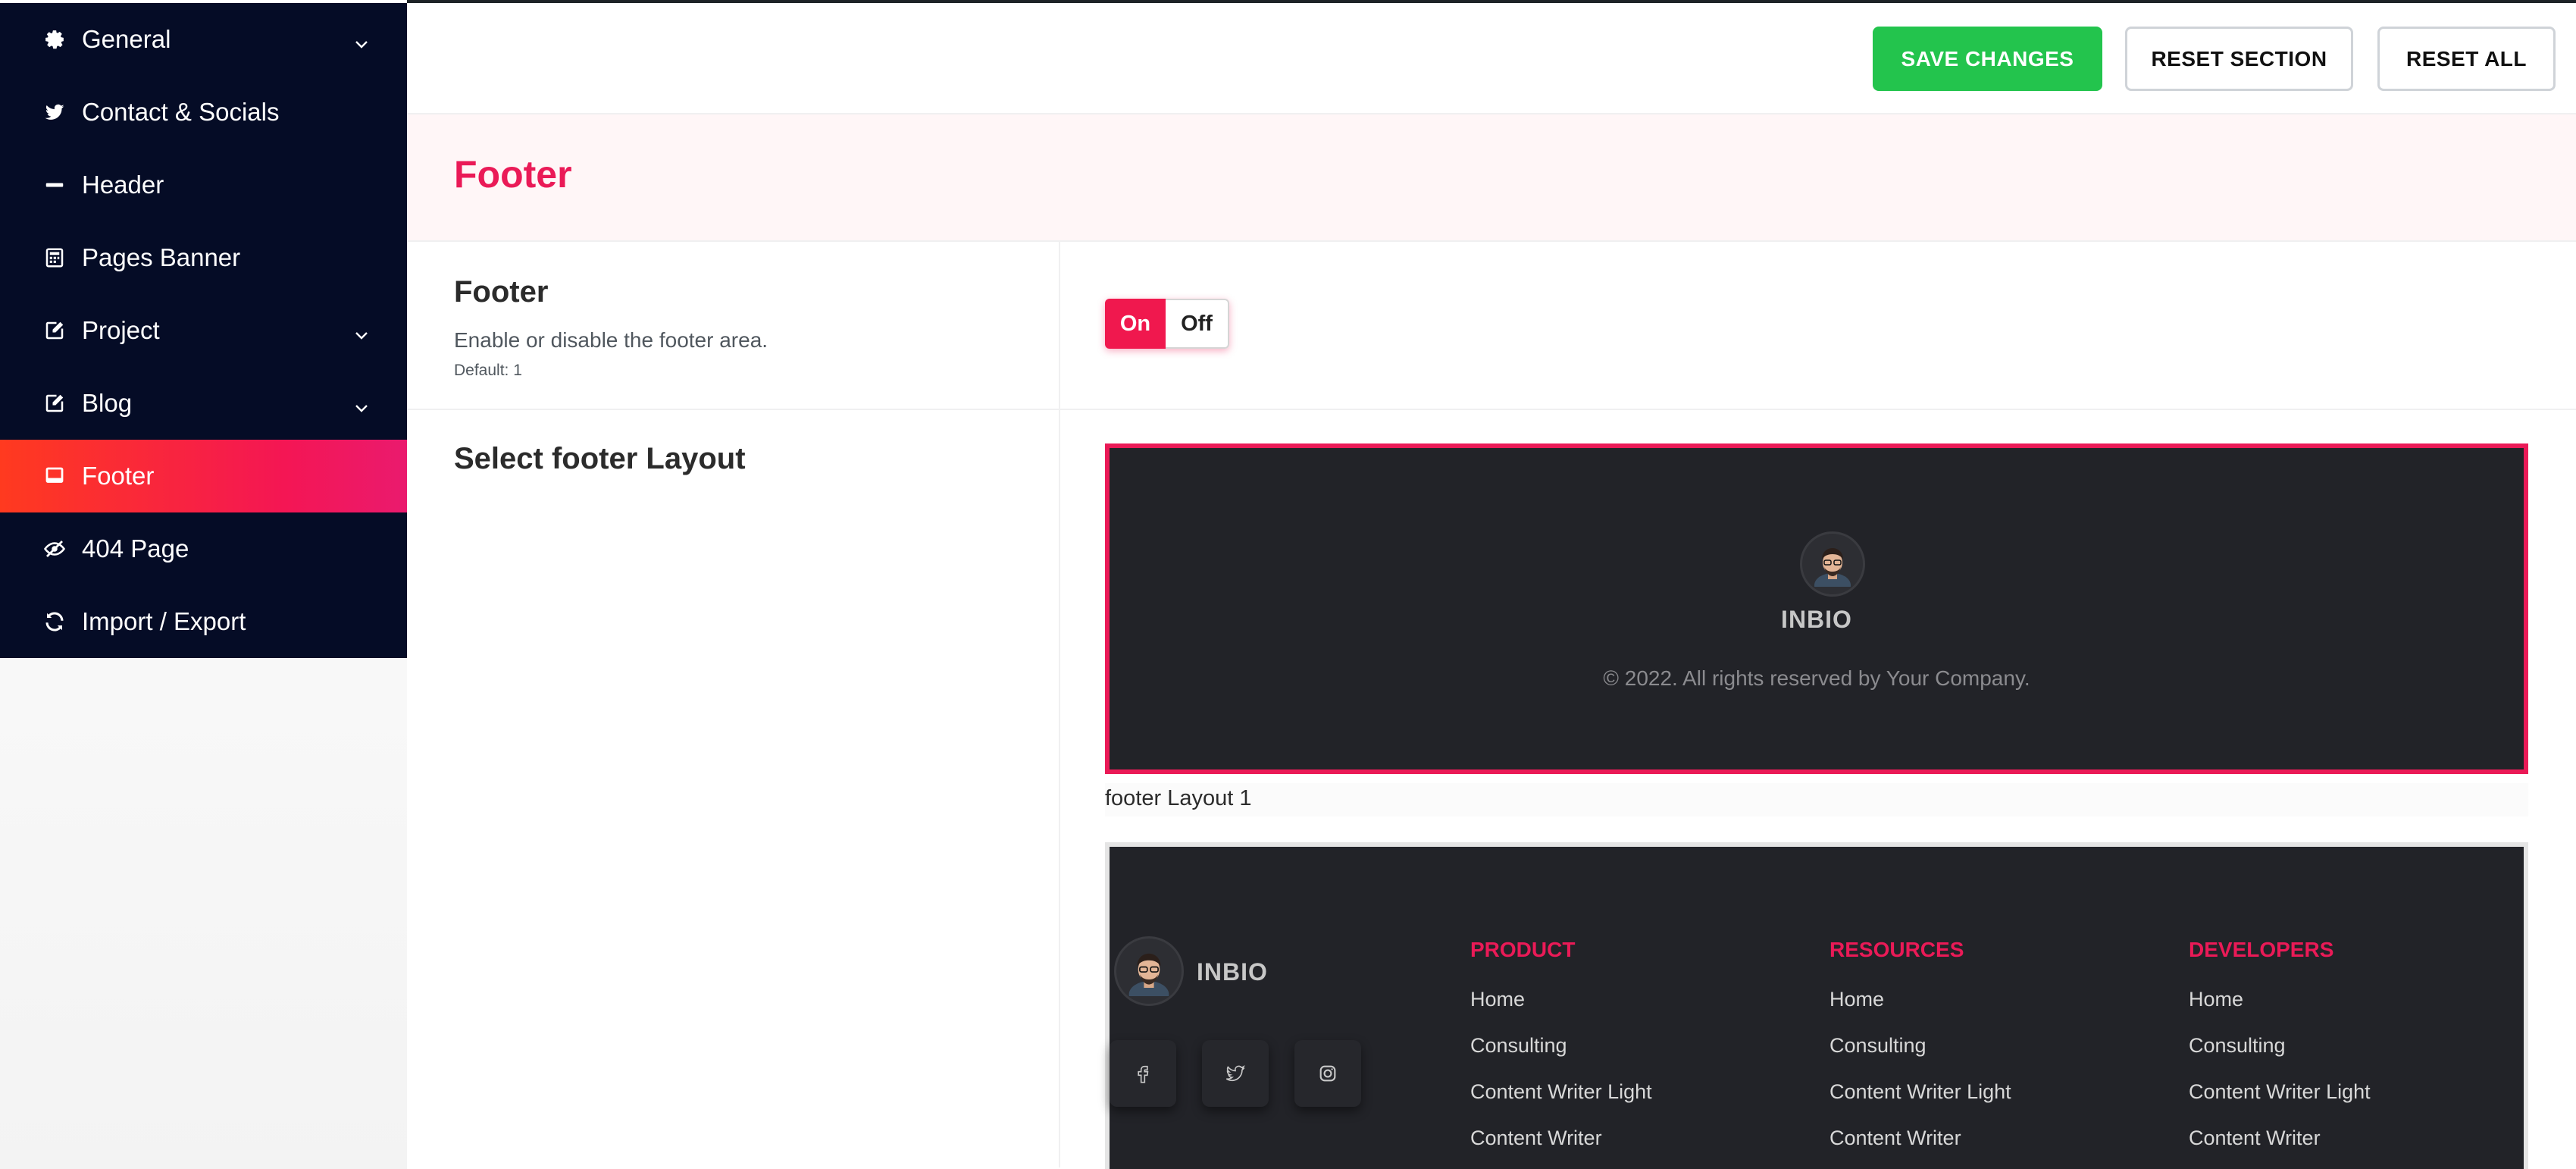 This screenshot has height=1169, width=2576. Describe the element at coordinates (1817, 799) in the screenshot. I see `layout-caption: footer Layout 1` at that location.